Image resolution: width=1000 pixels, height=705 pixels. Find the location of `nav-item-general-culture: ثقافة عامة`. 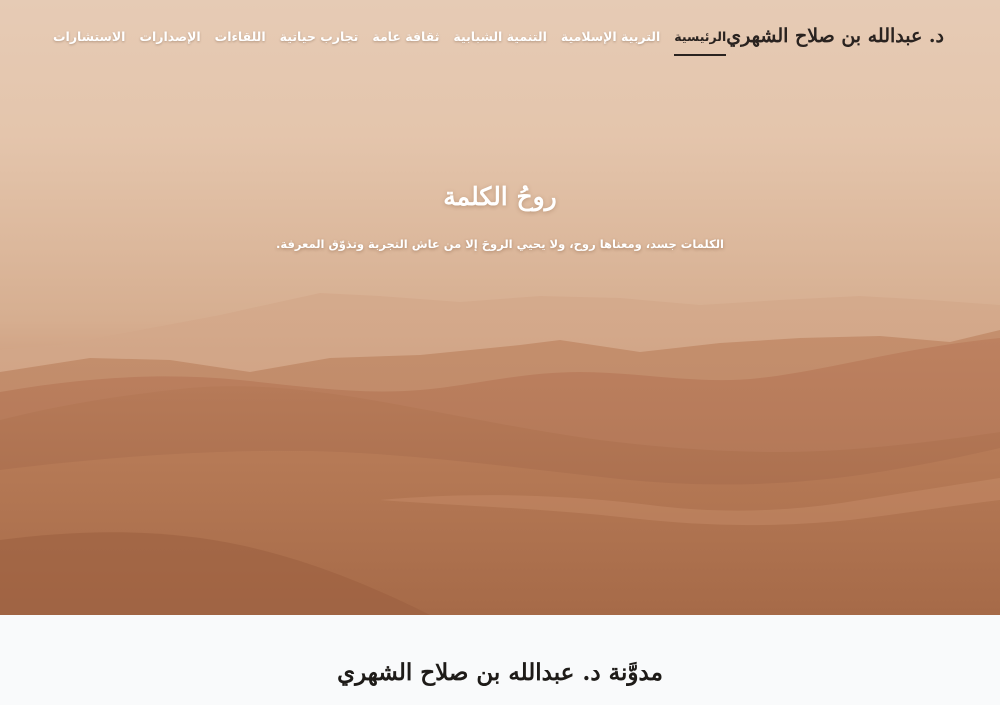

nav-item-general-culture: ثقافة عامة is located at coordinates (405, 36).